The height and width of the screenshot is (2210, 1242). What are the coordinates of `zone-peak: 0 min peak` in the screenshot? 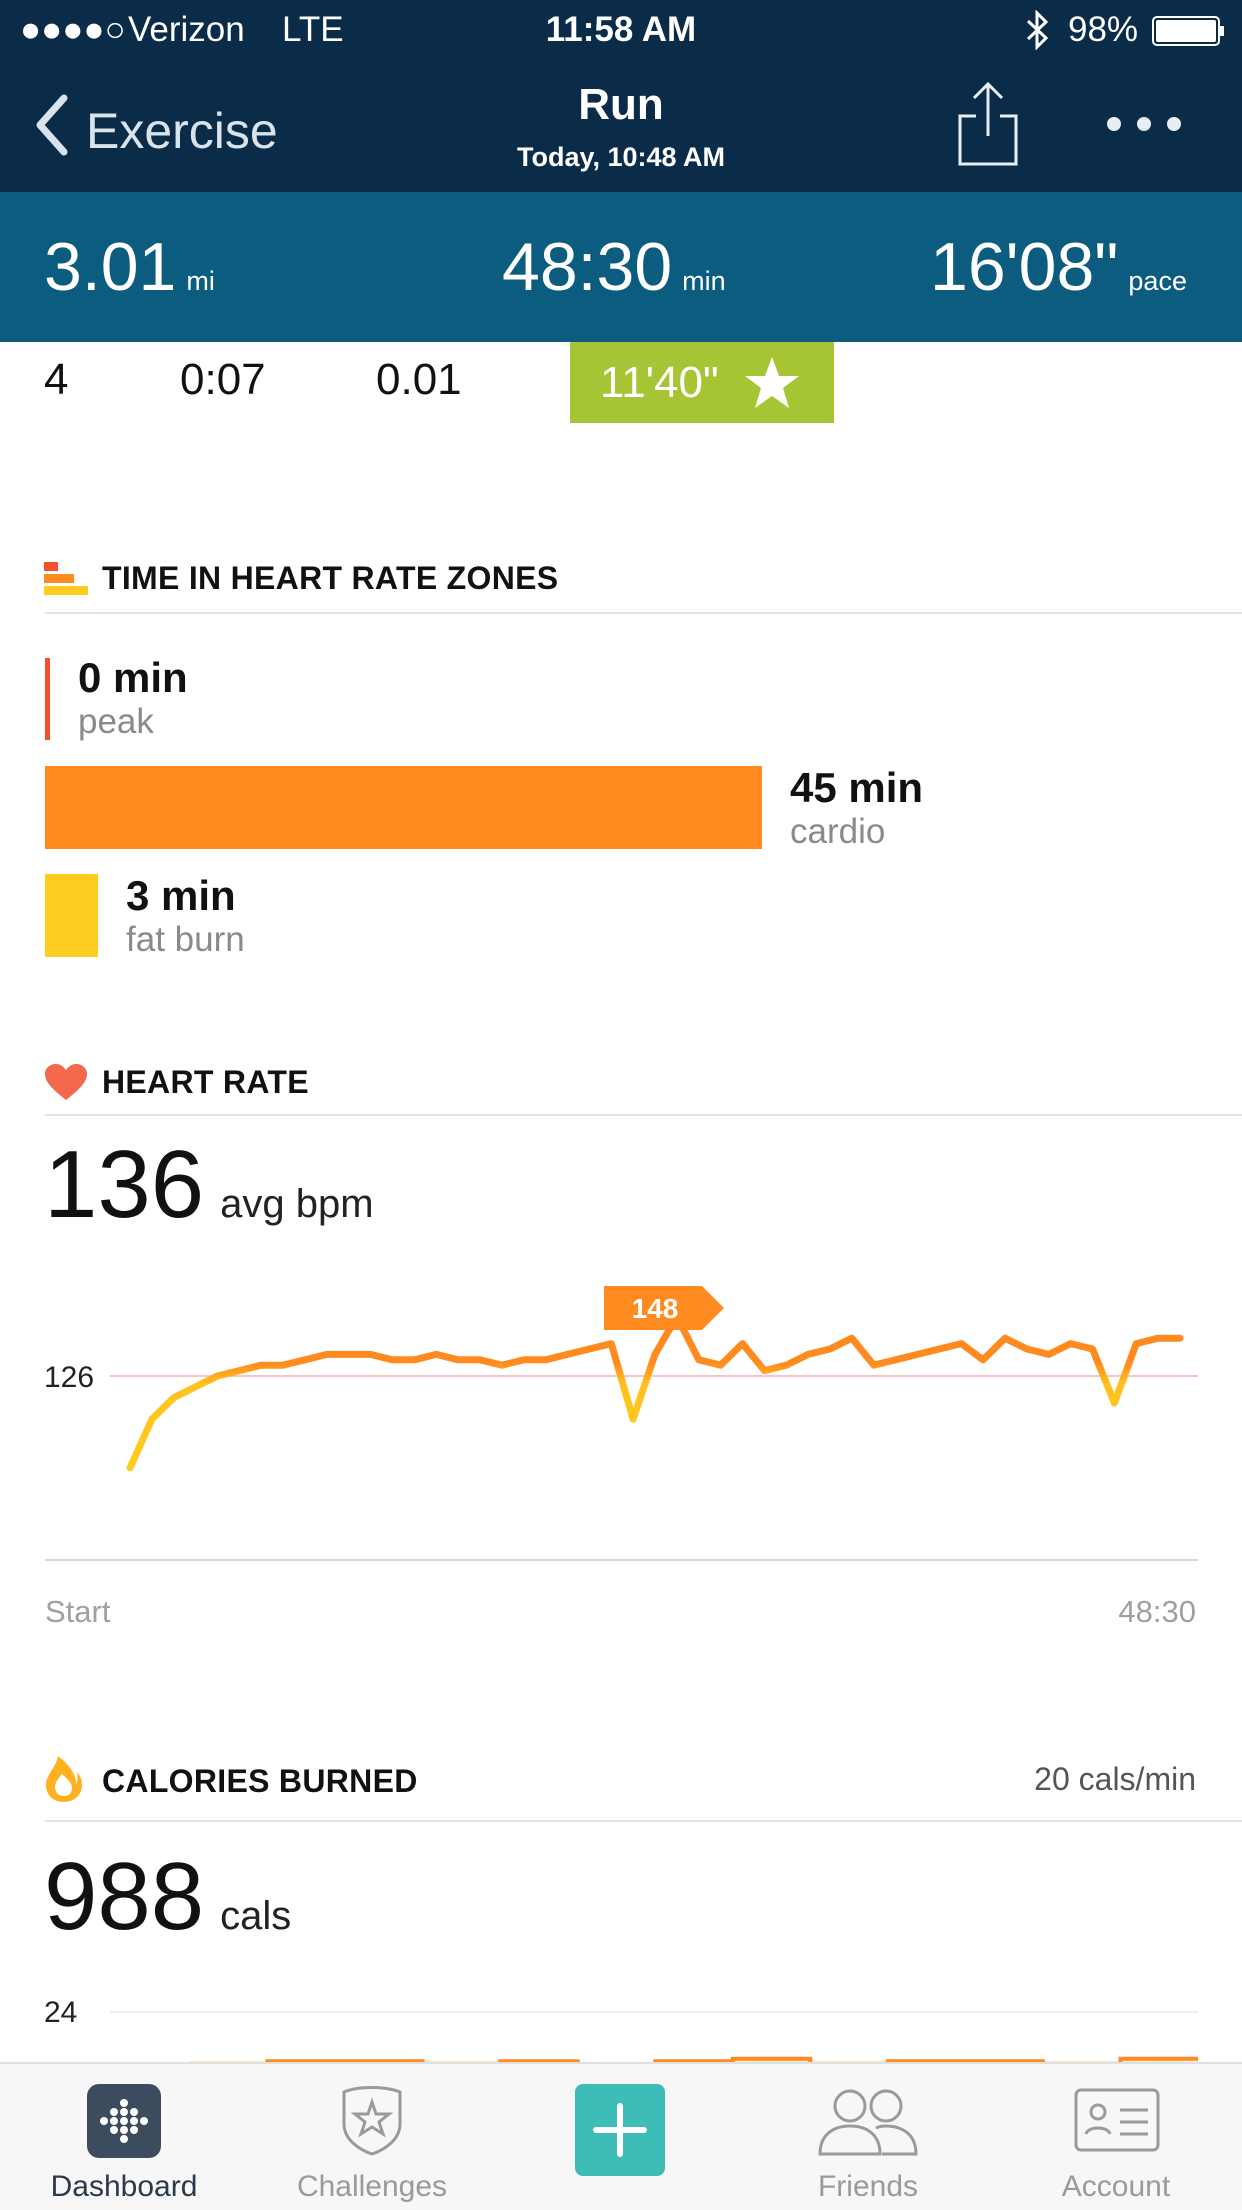 It's located at (133, 698).